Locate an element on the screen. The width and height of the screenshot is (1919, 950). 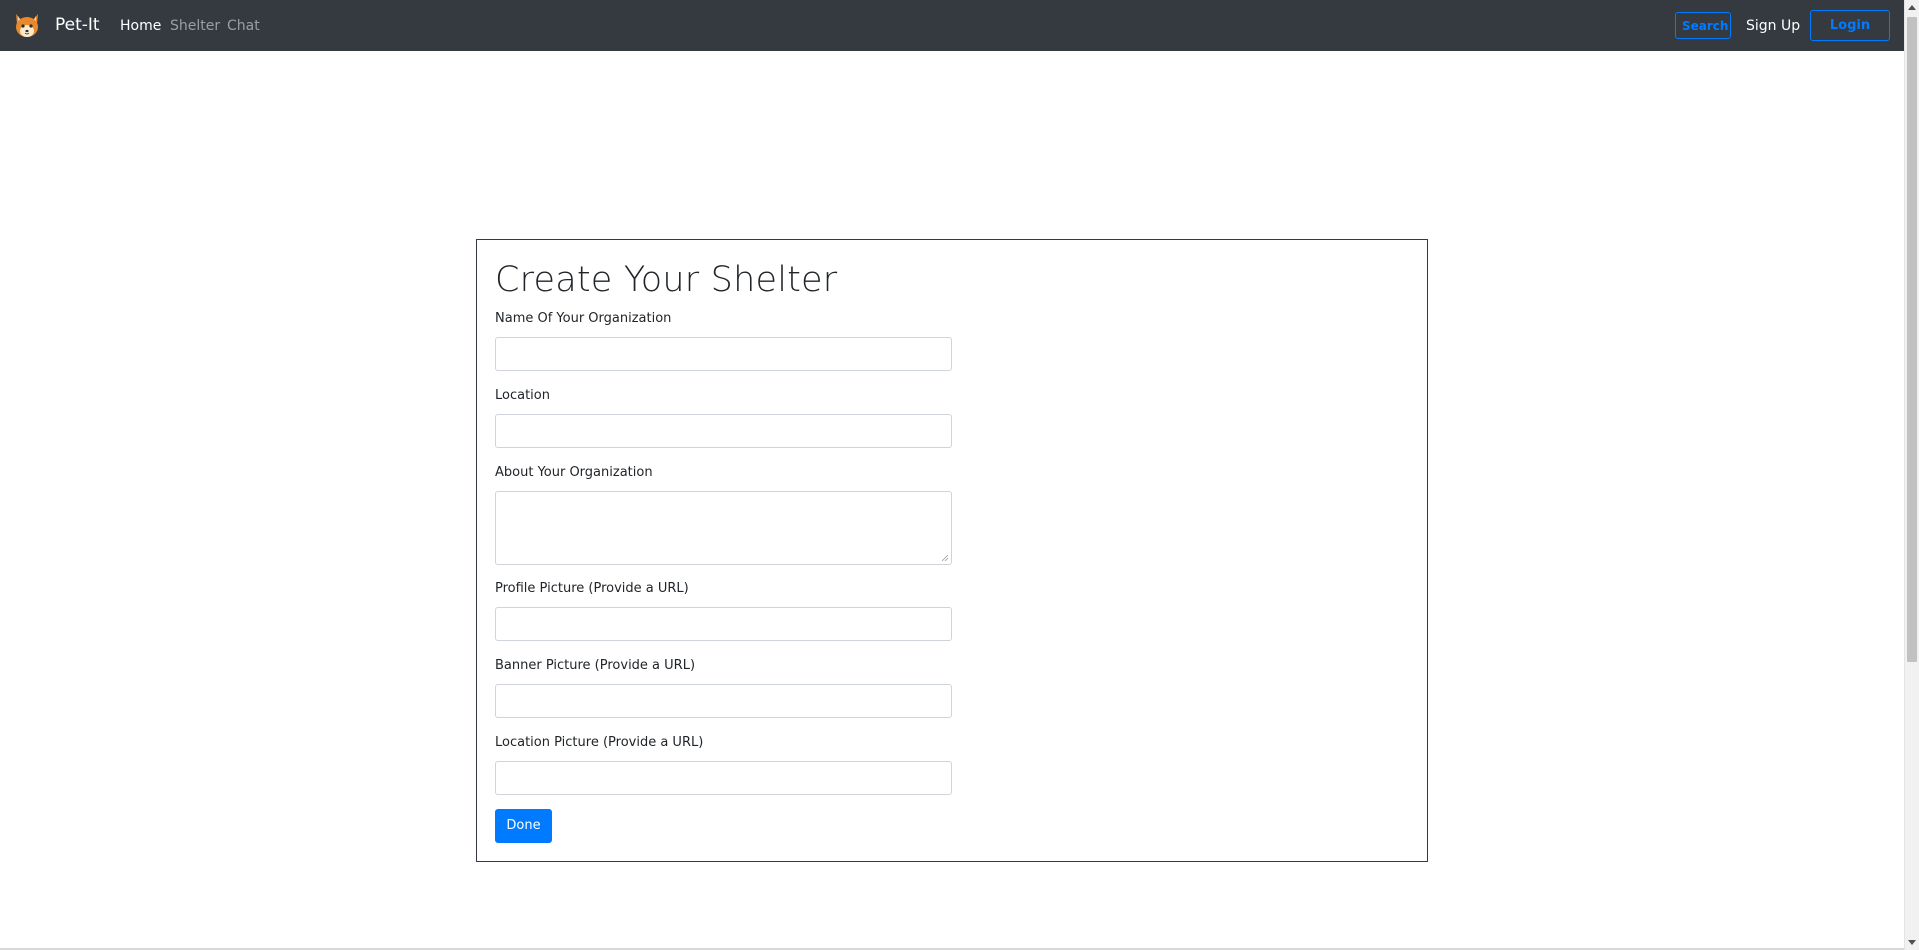
search-button: Search is located at coordinates (1703, 25).